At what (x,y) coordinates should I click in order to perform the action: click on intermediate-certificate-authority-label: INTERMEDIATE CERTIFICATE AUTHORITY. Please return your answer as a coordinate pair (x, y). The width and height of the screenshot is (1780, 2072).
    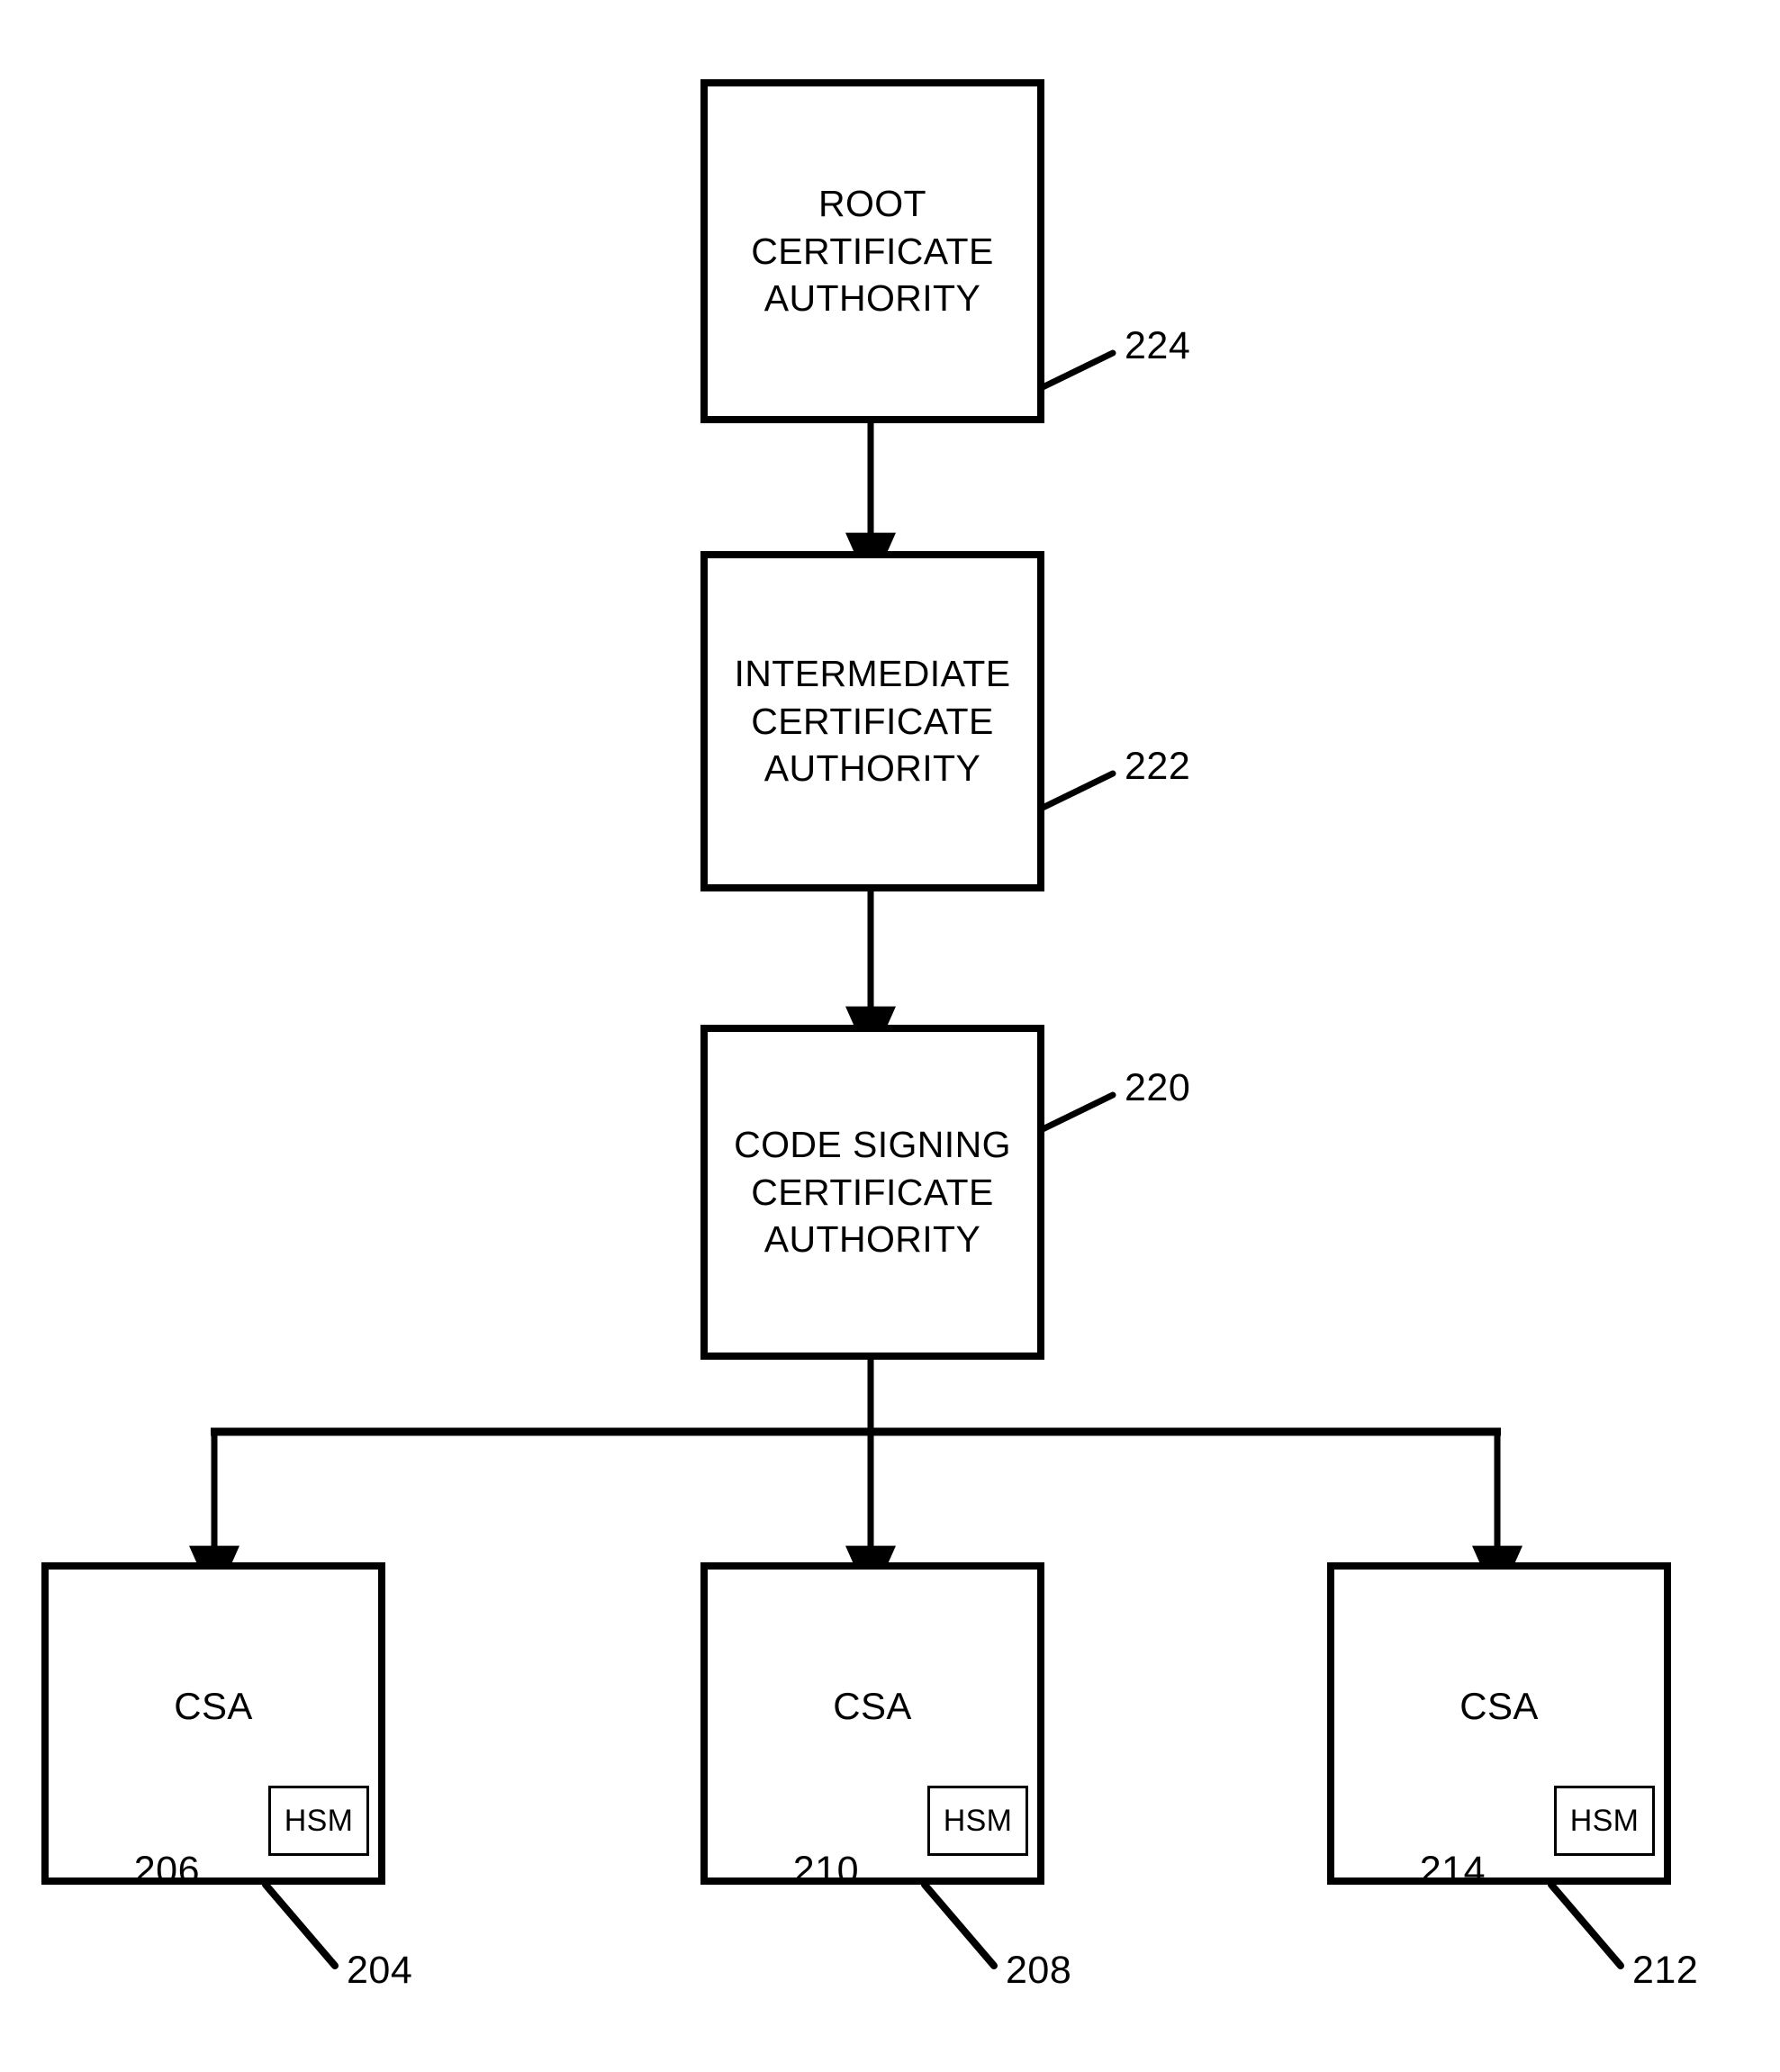
    Looking at the image, I should click on (872, 721).